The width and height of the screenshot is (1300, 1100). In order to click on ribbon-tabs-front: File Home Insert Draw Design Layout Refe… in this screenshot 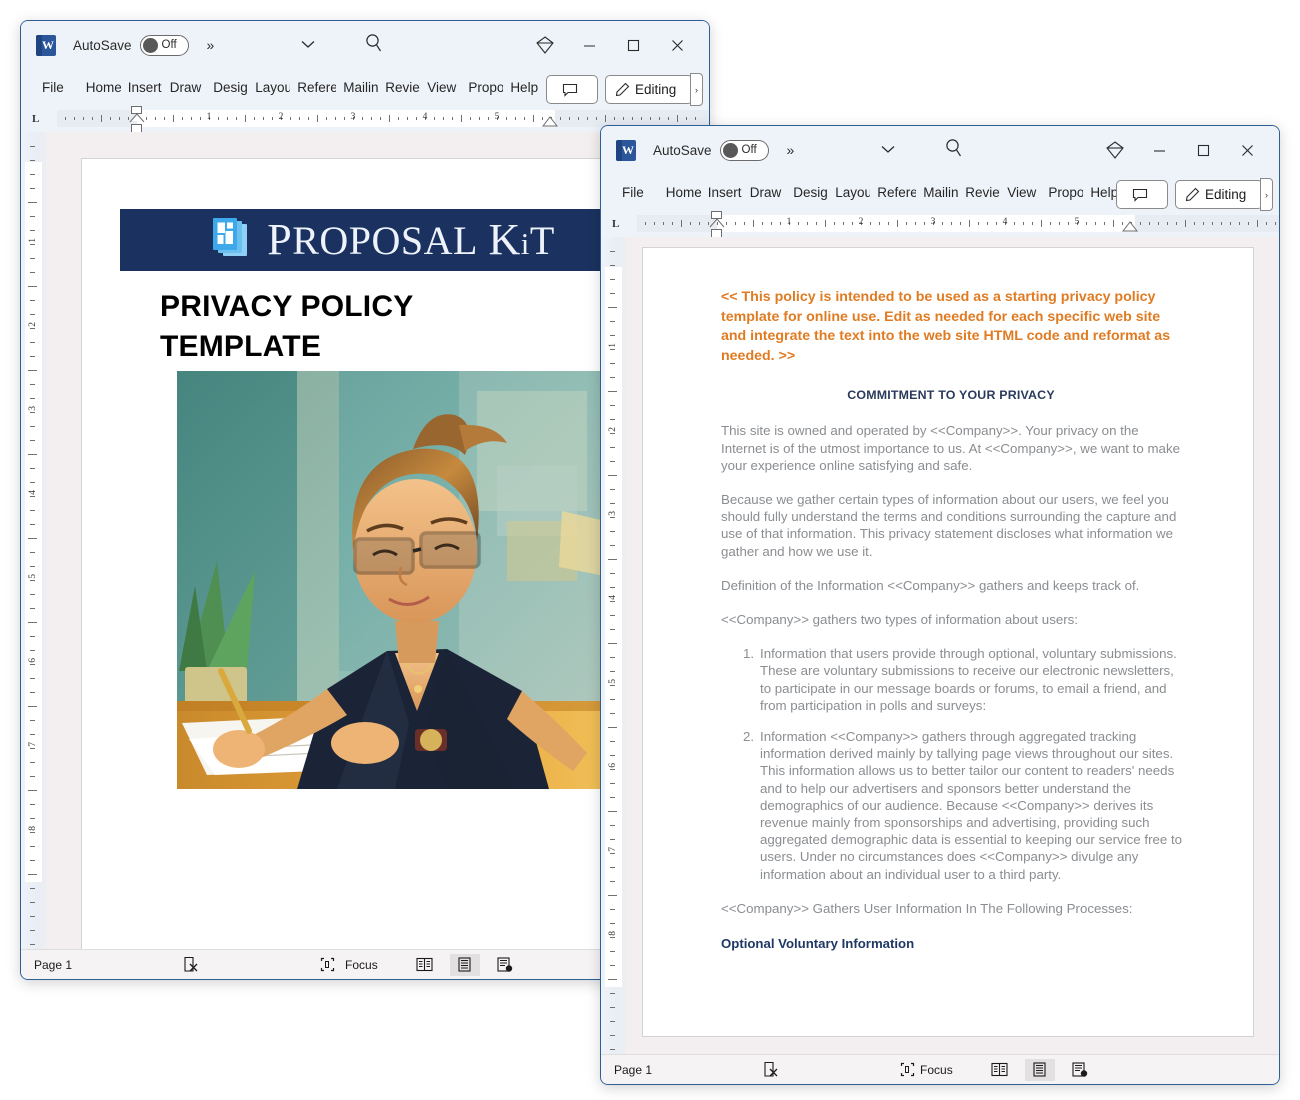, I will do `click(940, 192)`.